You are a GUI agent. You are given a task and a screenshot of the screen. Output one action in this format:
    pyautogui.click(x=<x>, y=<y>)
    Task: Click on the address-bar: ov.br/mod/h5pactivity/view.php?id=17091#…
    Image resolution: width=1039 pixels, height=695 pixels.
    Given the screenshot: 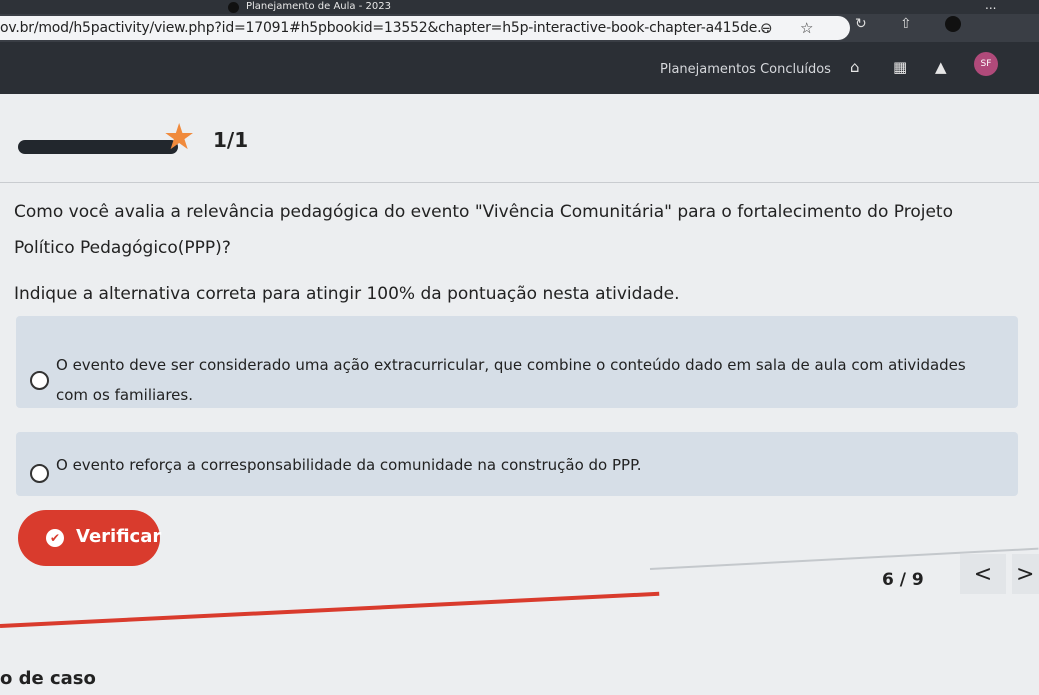 What is the action you would take?
    pyautogui.click(x=425, y=28)
    